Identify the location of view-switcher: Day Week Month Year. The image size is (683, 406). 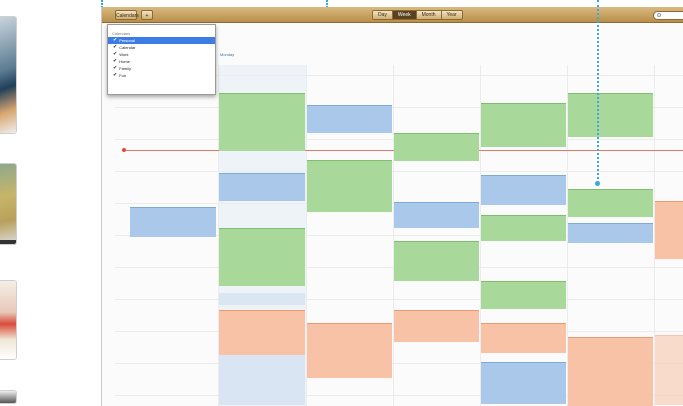
(417, 15).